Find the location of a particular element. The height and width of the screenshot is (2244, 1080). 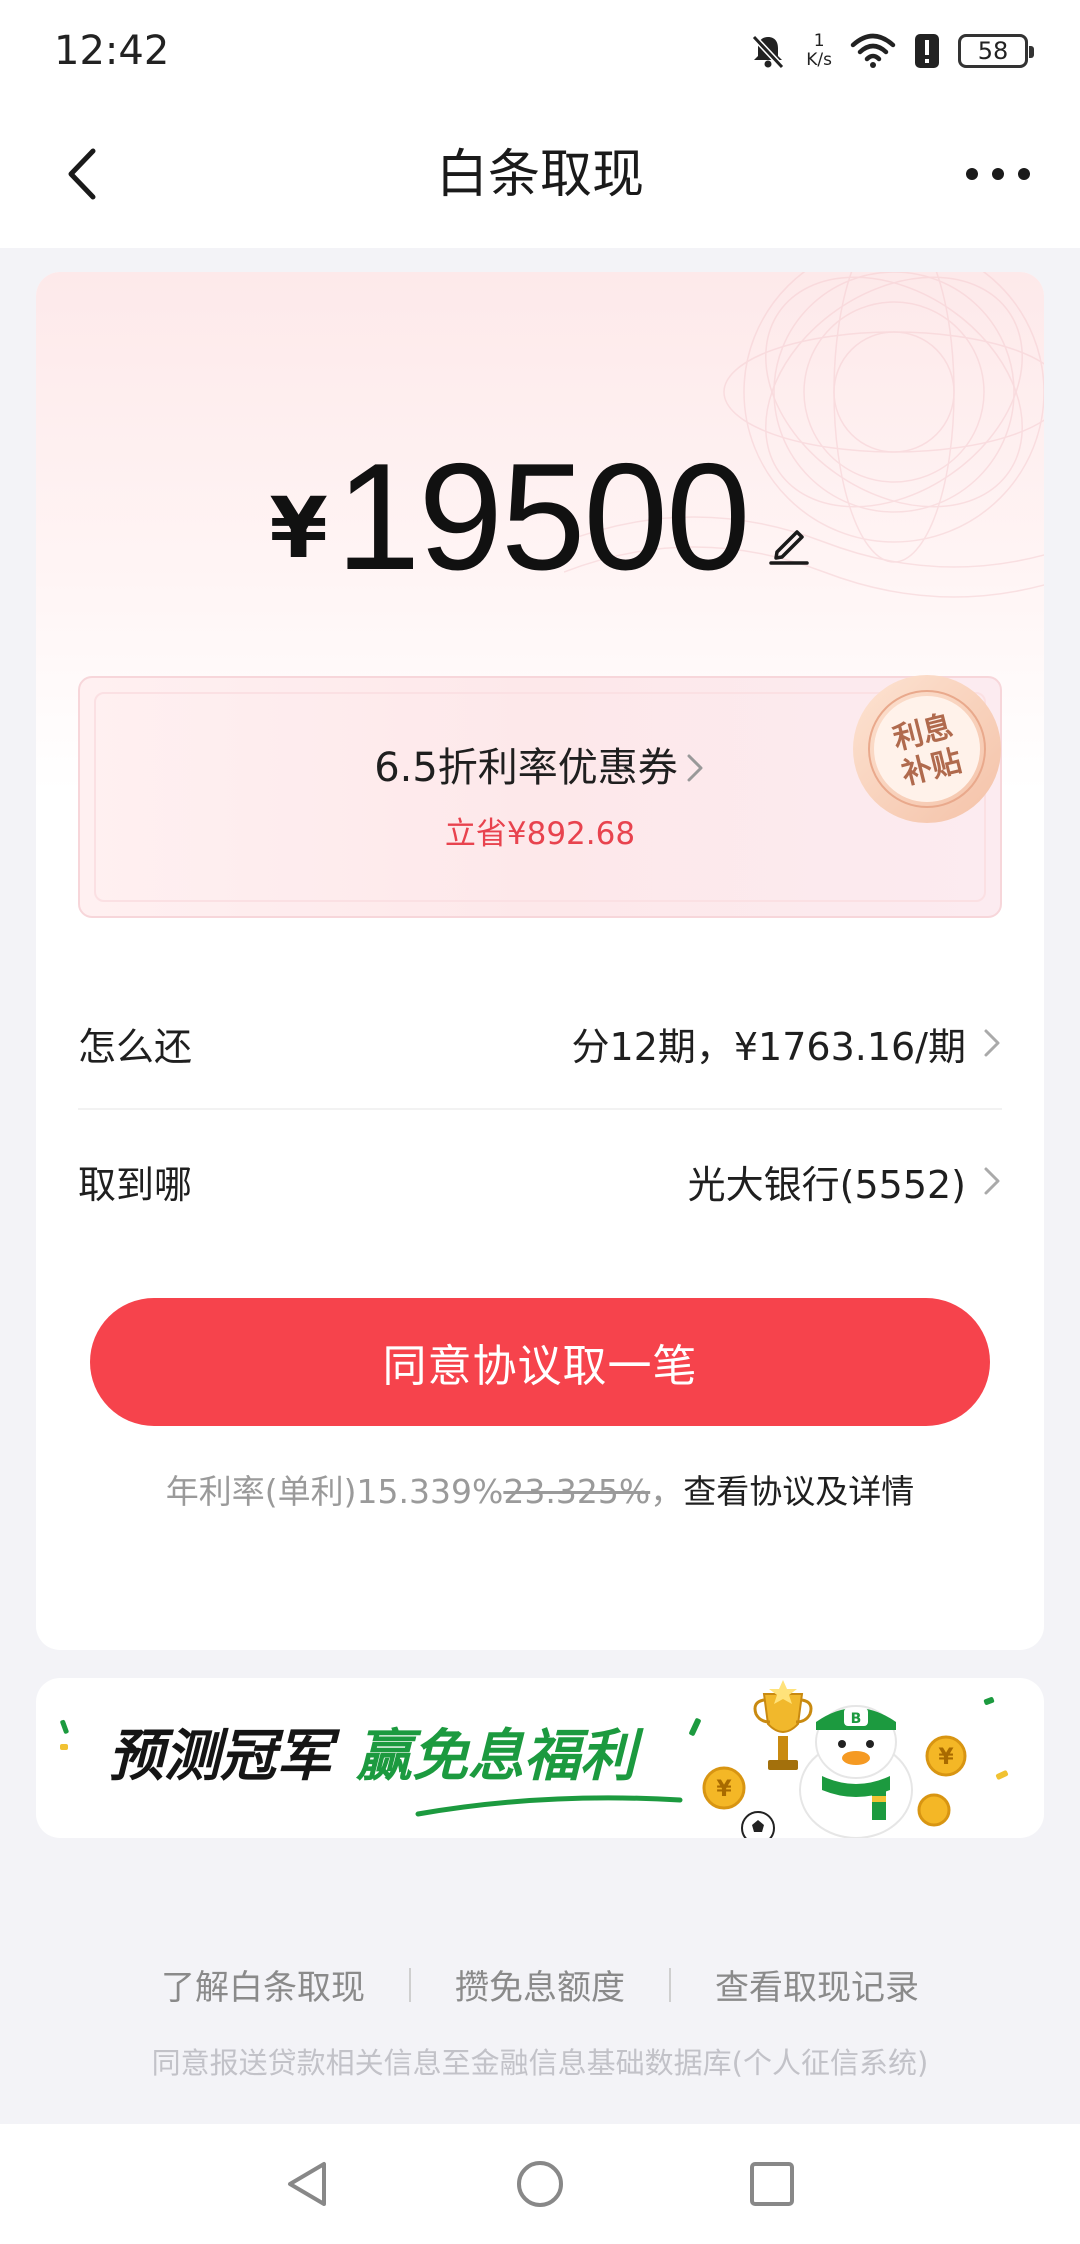

net-speed-unit: K/s is located at coordinates (819, 60).